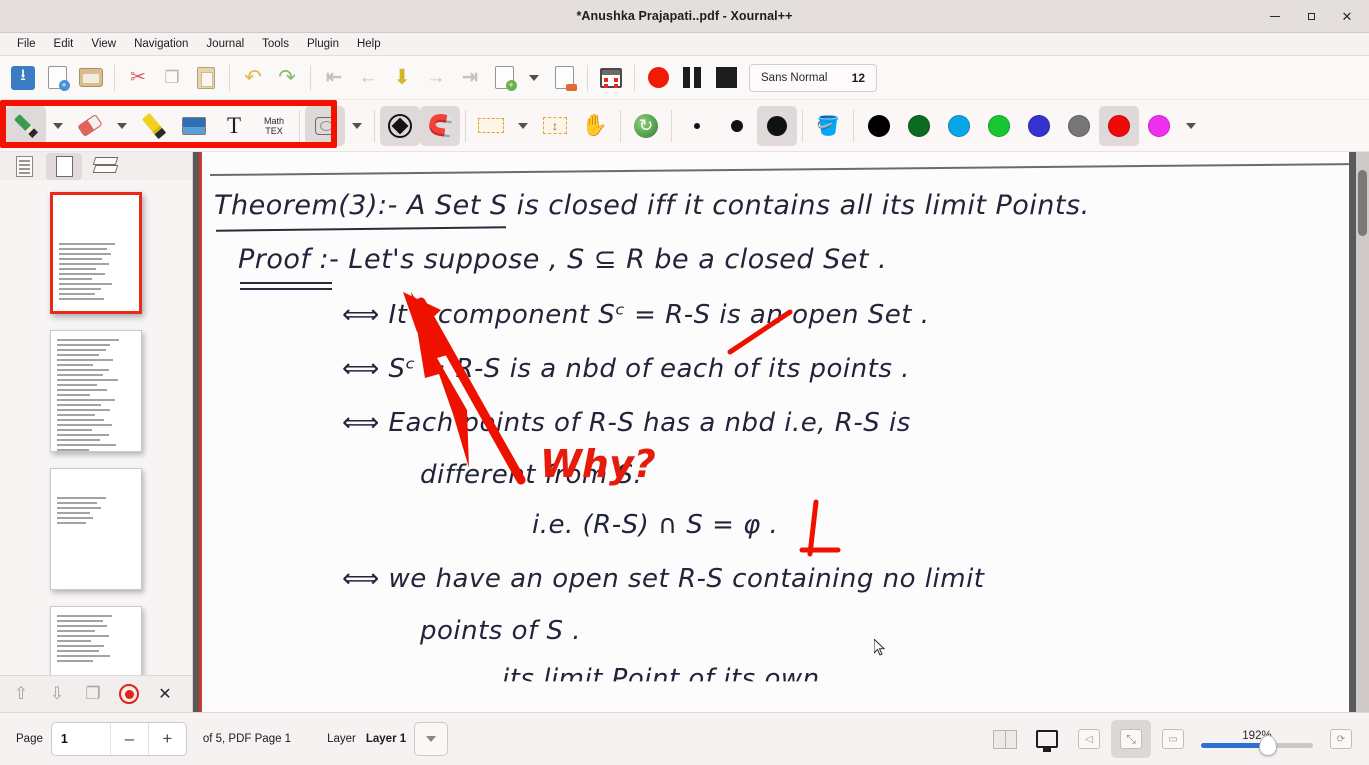  What do you see at coordinates (726, 78) in the screenshot?
I see `stop-button` at bounding box center [726, 78].